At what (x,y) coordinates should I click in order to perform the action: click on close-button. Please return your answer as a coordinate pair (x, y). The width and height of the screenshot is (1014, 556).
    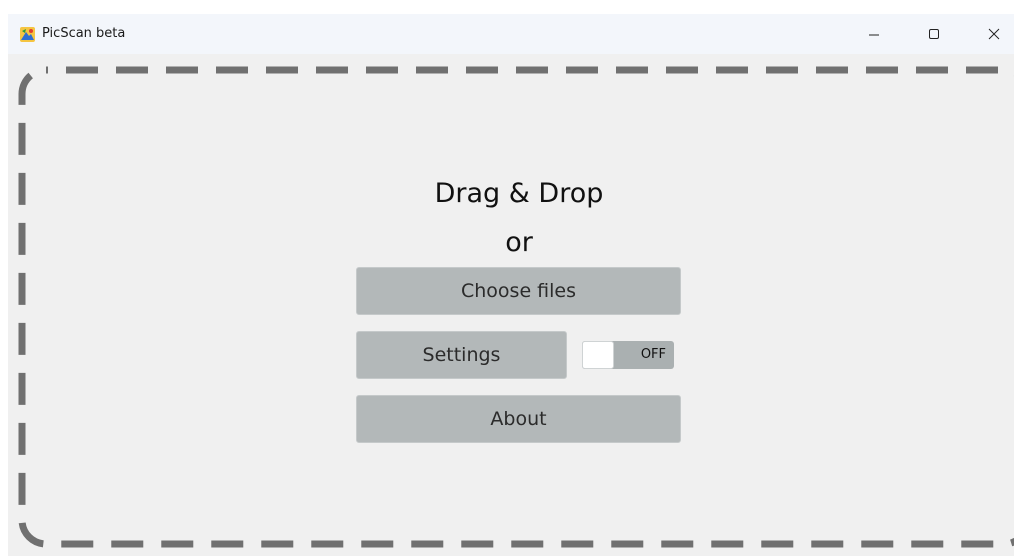
    Looking at the image, I should click on (992, 34).